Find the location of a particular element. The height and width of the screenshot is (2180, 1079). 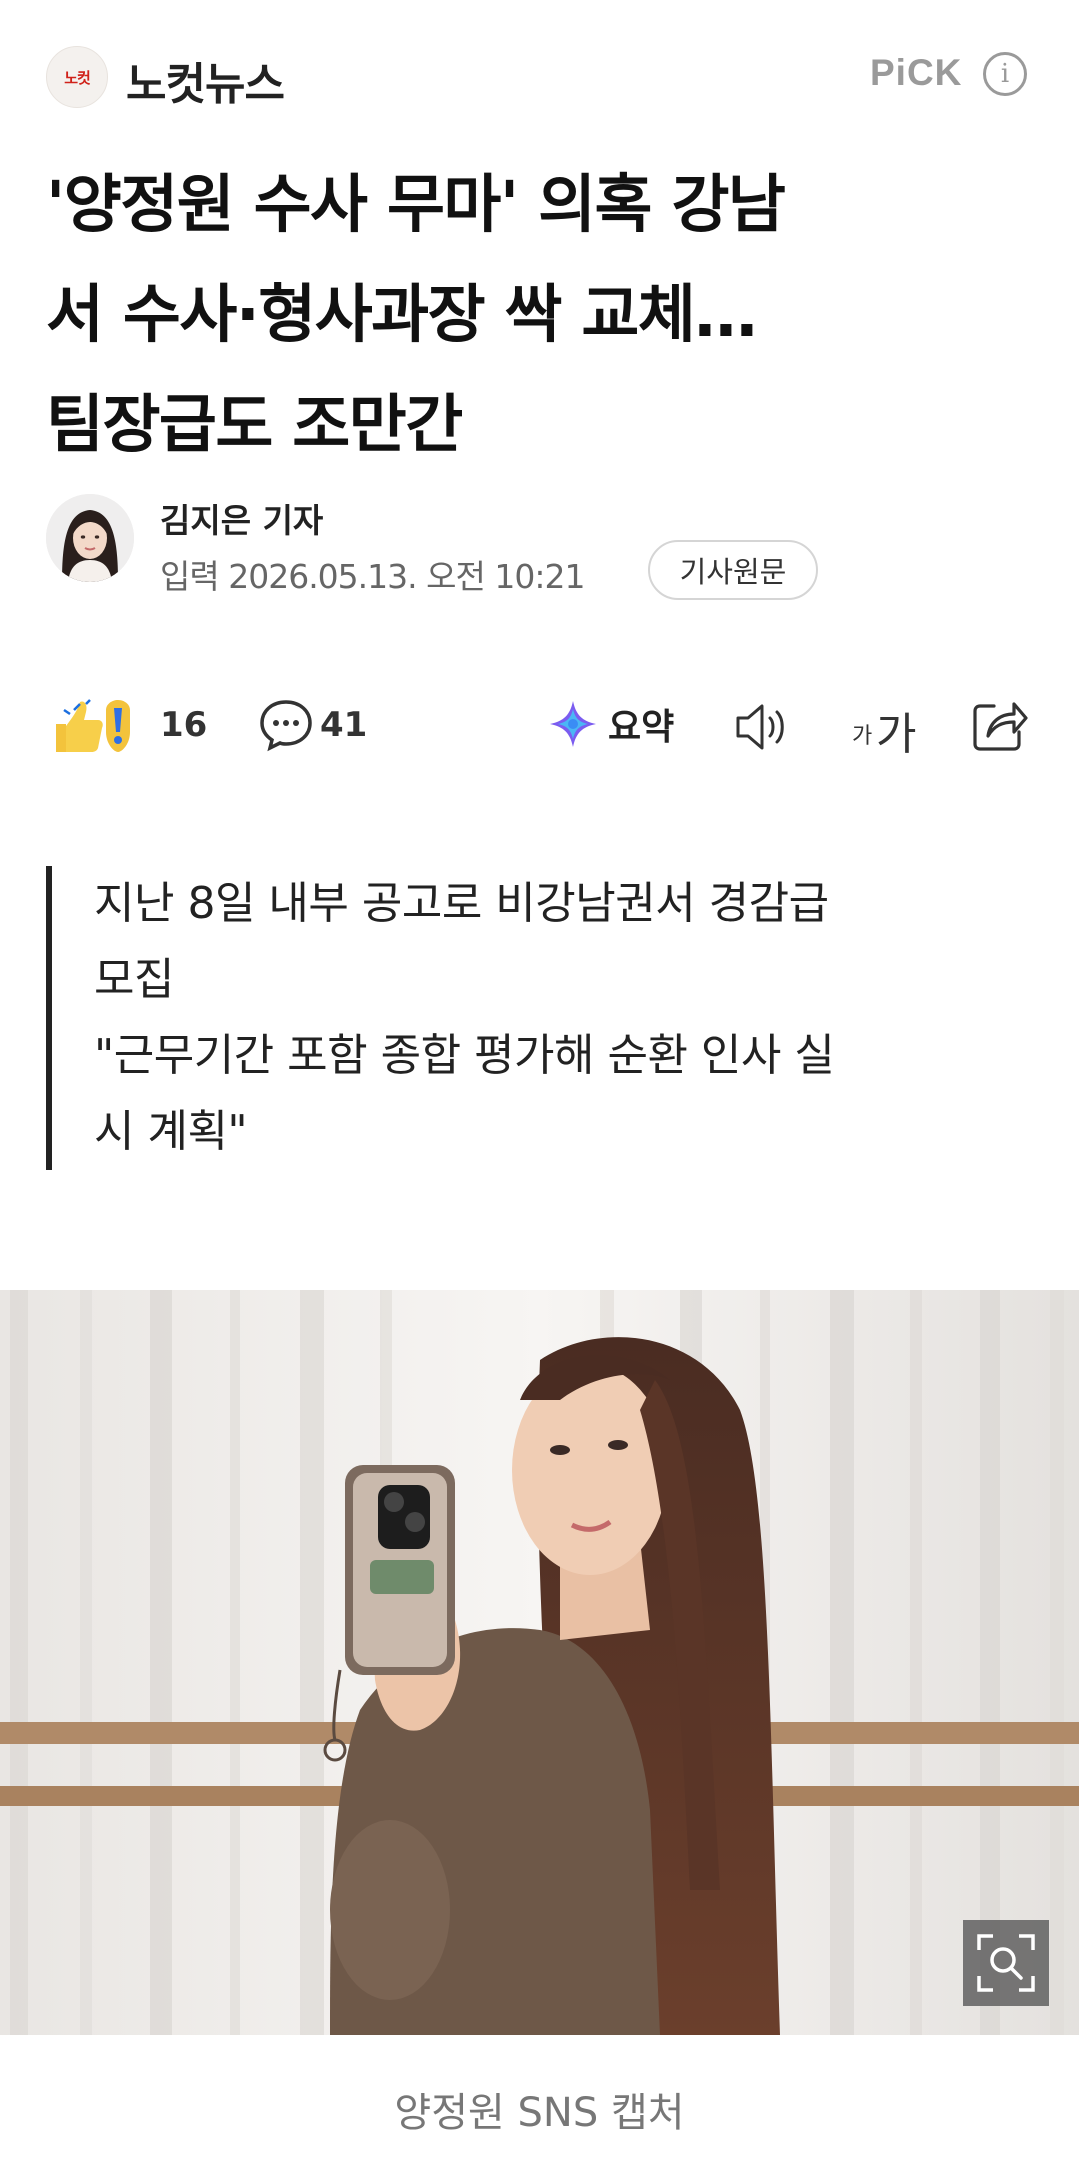

summary-button: 요약 is located at coordinates (611, 724).